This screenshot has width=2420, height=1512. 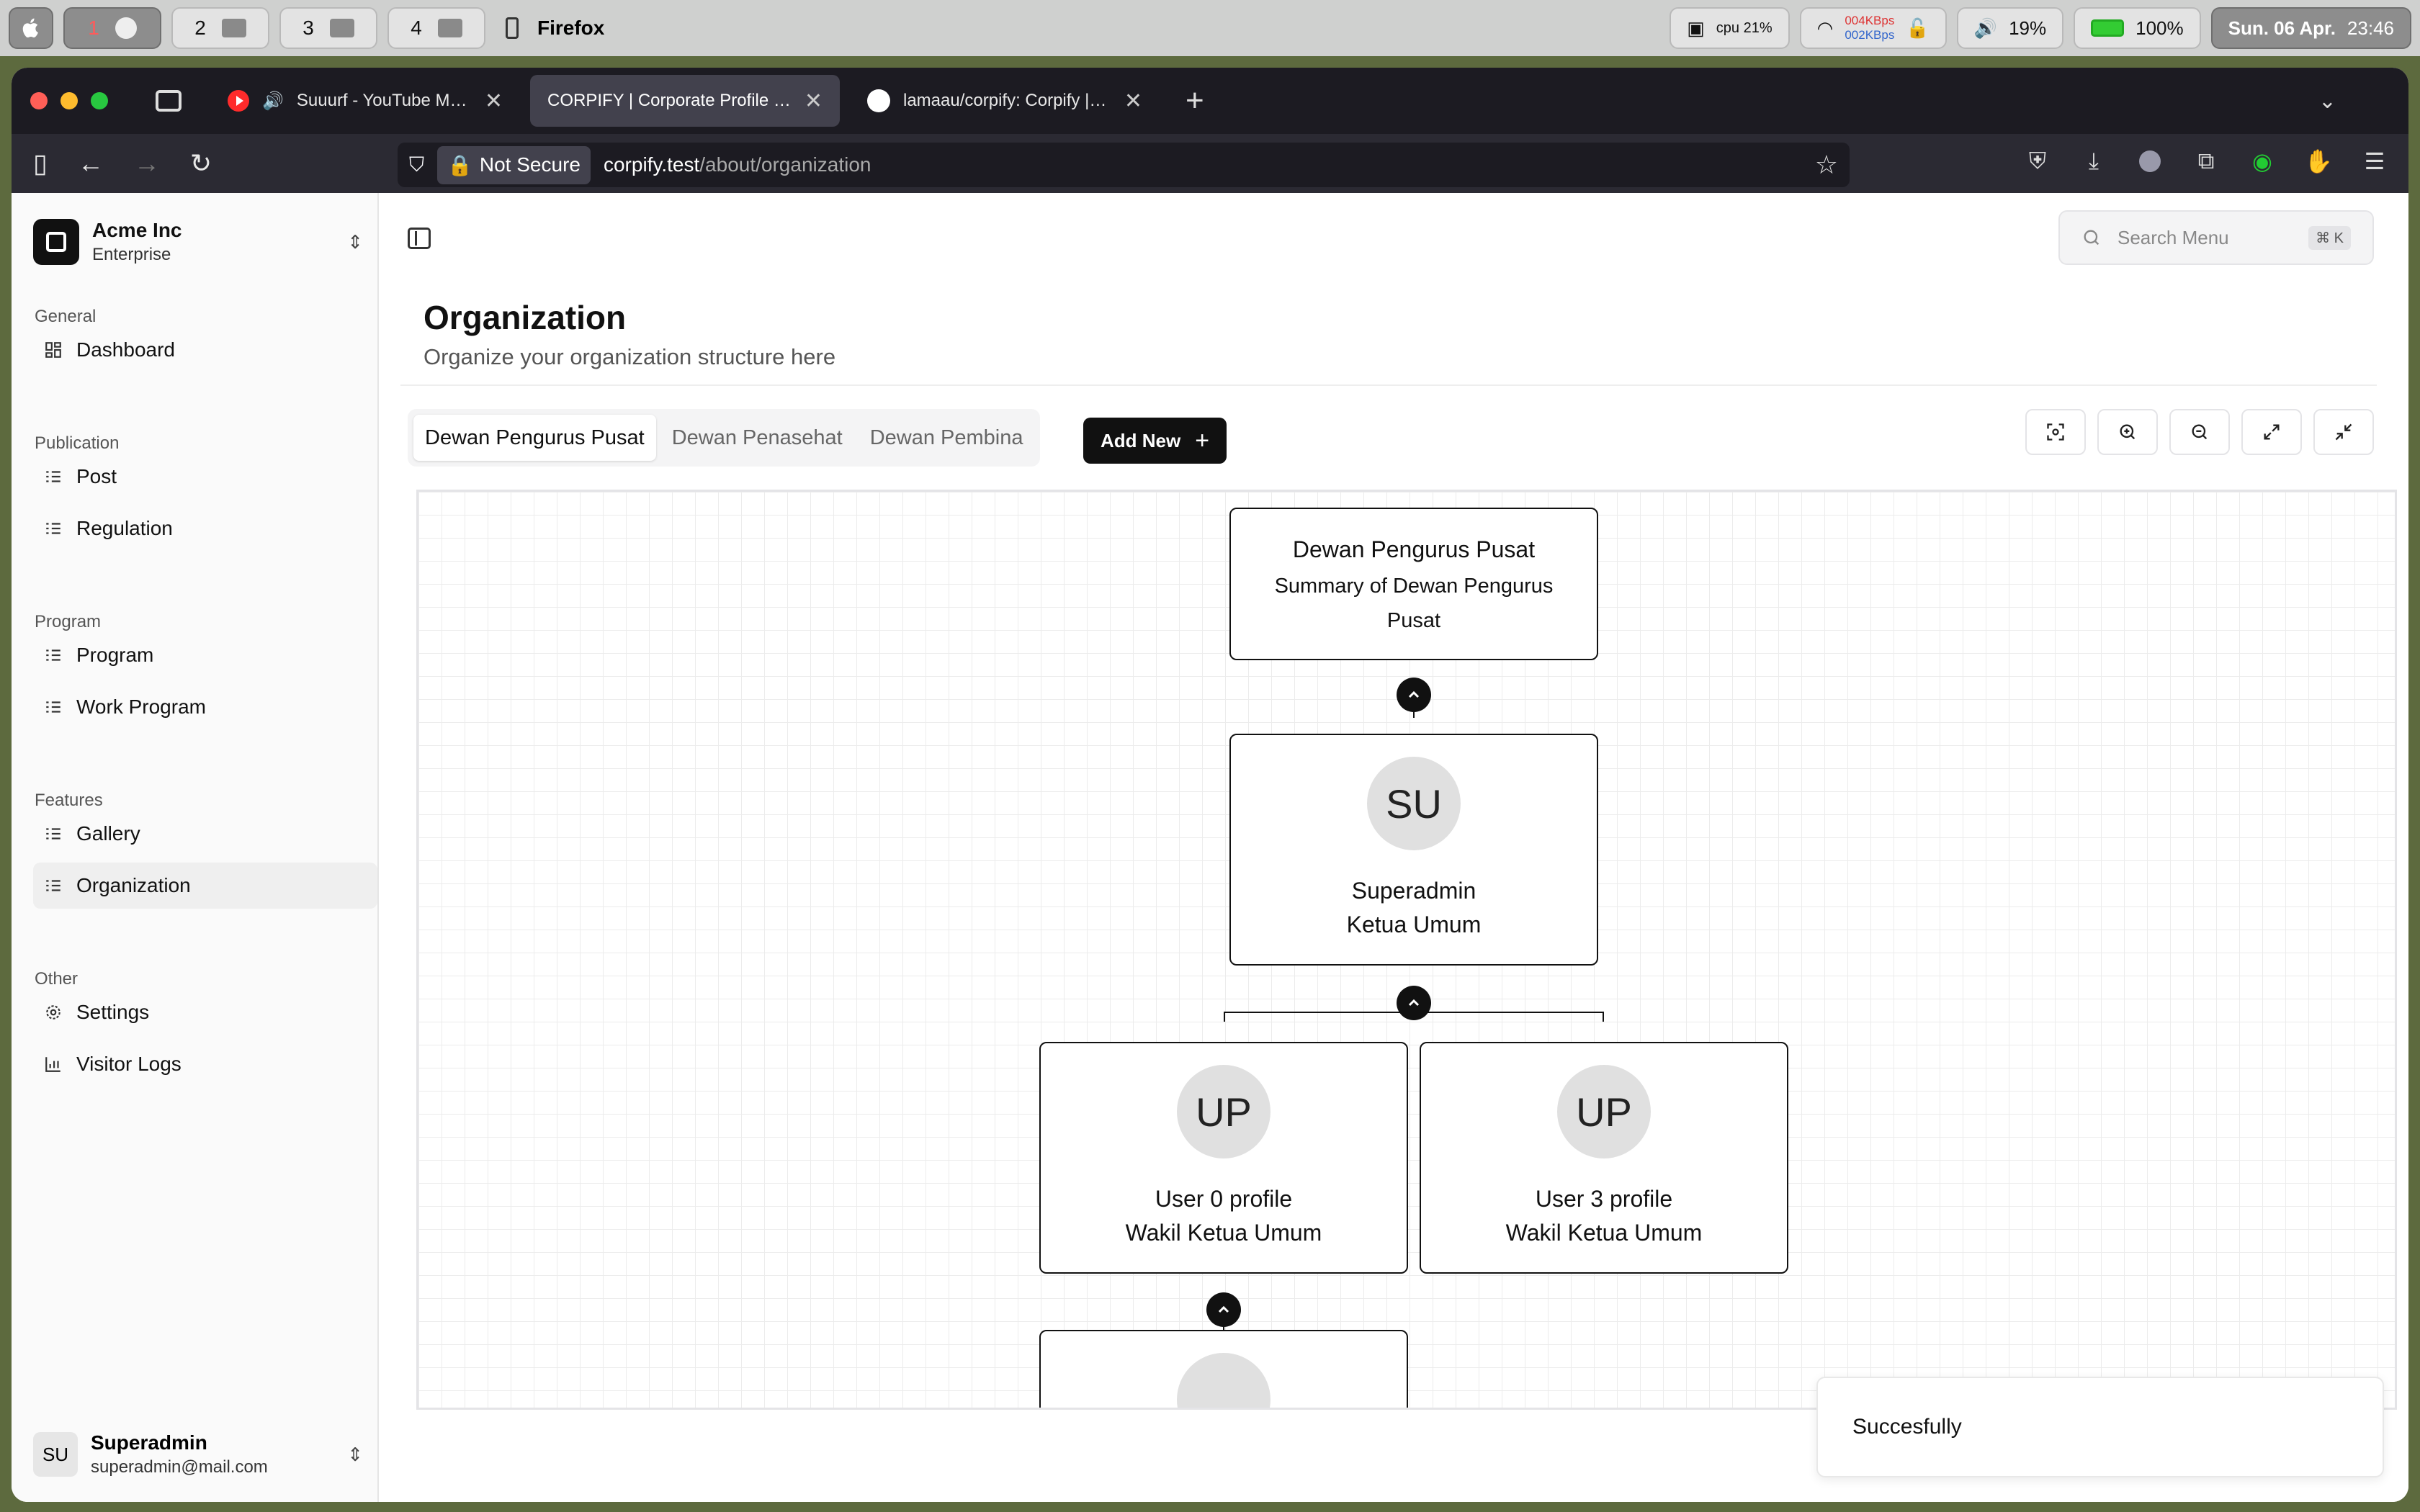 What do you see at coordinates (56, 242) in the screenshot?
I see `team-logo-icon` at bounding box center [56, 242].